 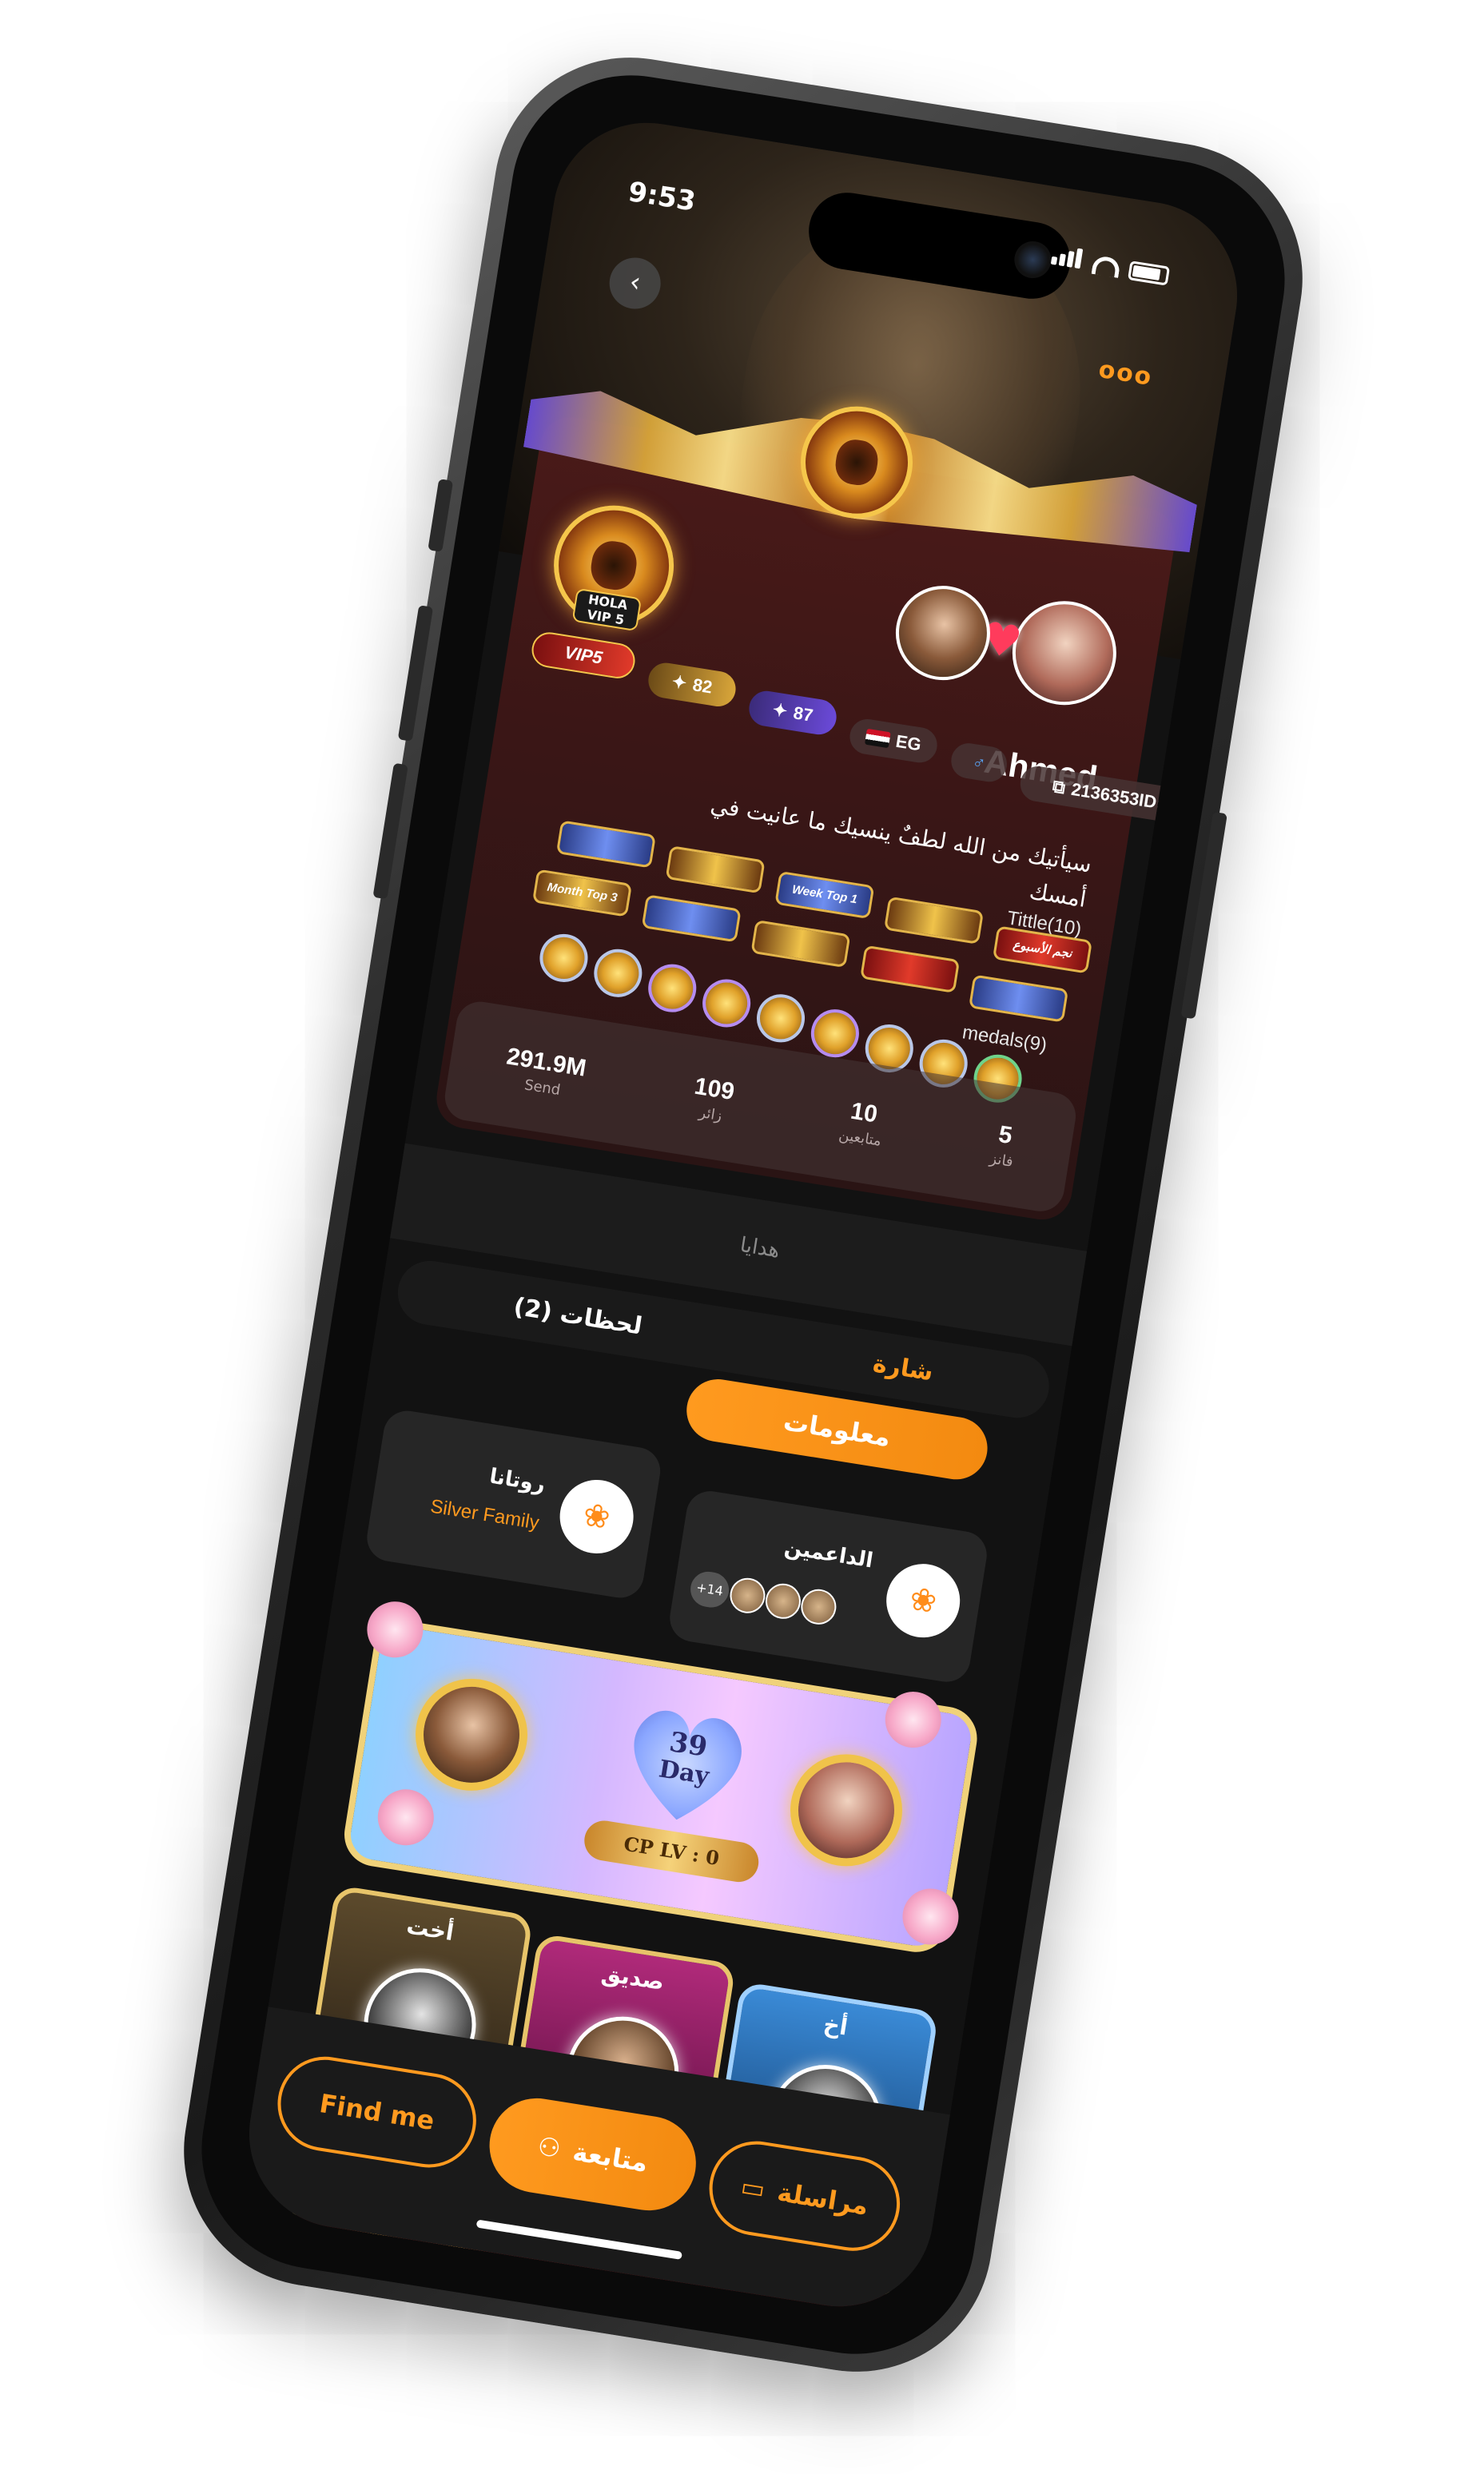 I want to click on follow-label: متابعة, so click(x=610, y=2157).